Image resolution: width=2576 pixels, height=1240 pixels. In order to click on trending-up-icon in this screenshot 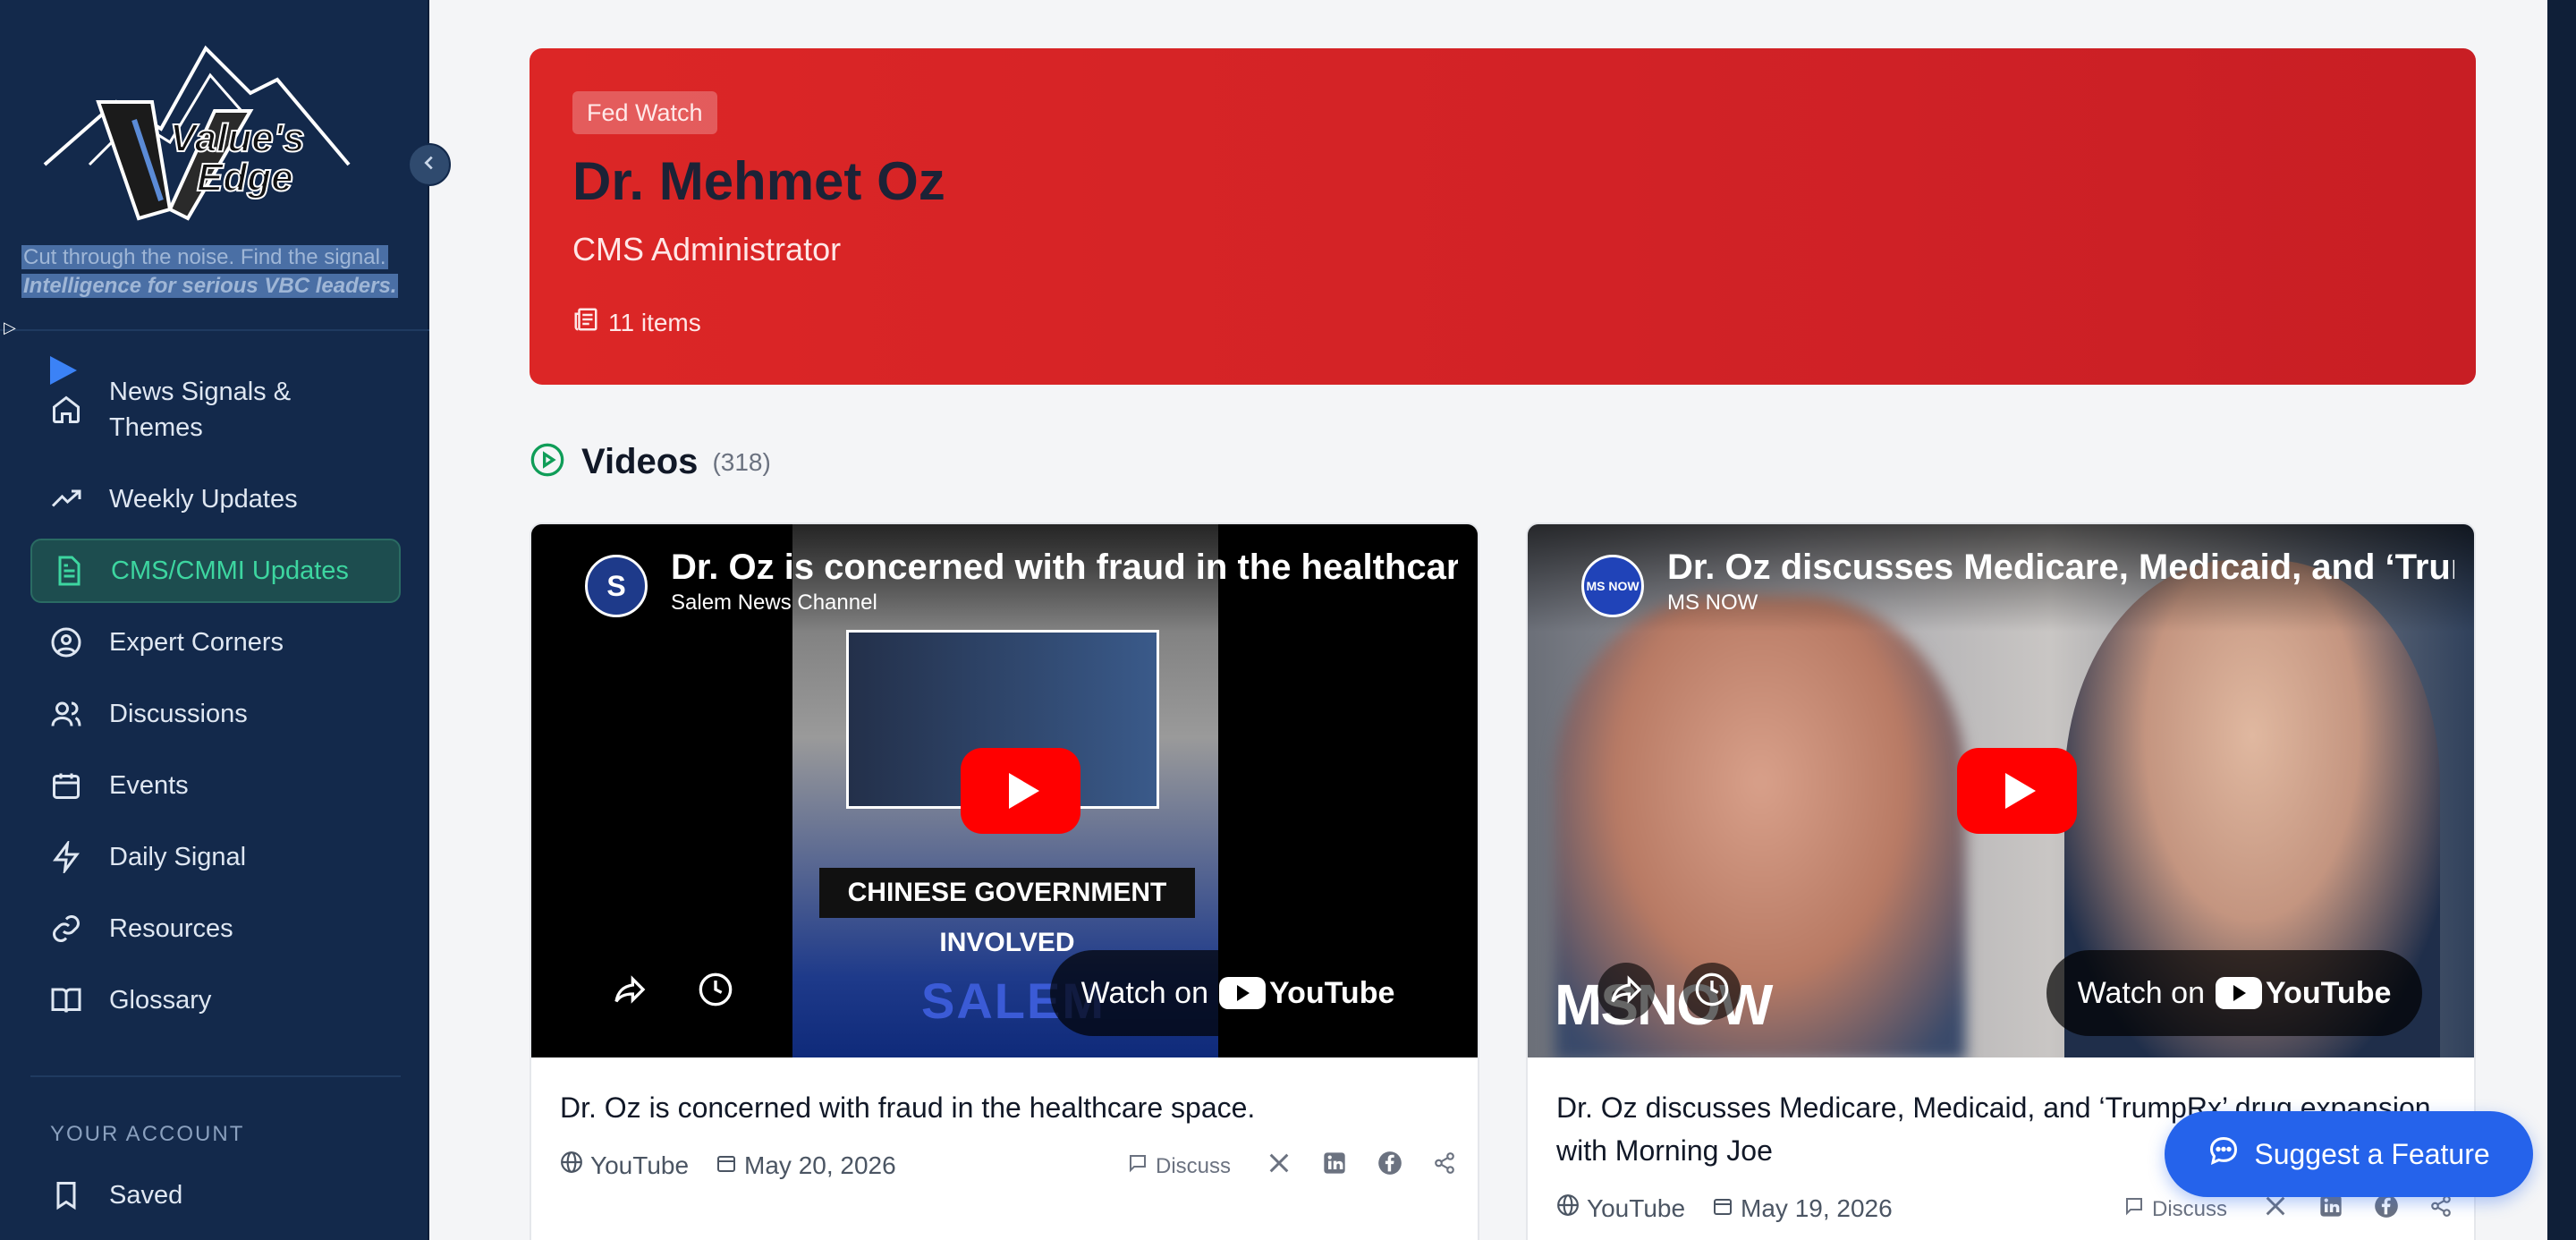, I will do `click(66, 499)`.